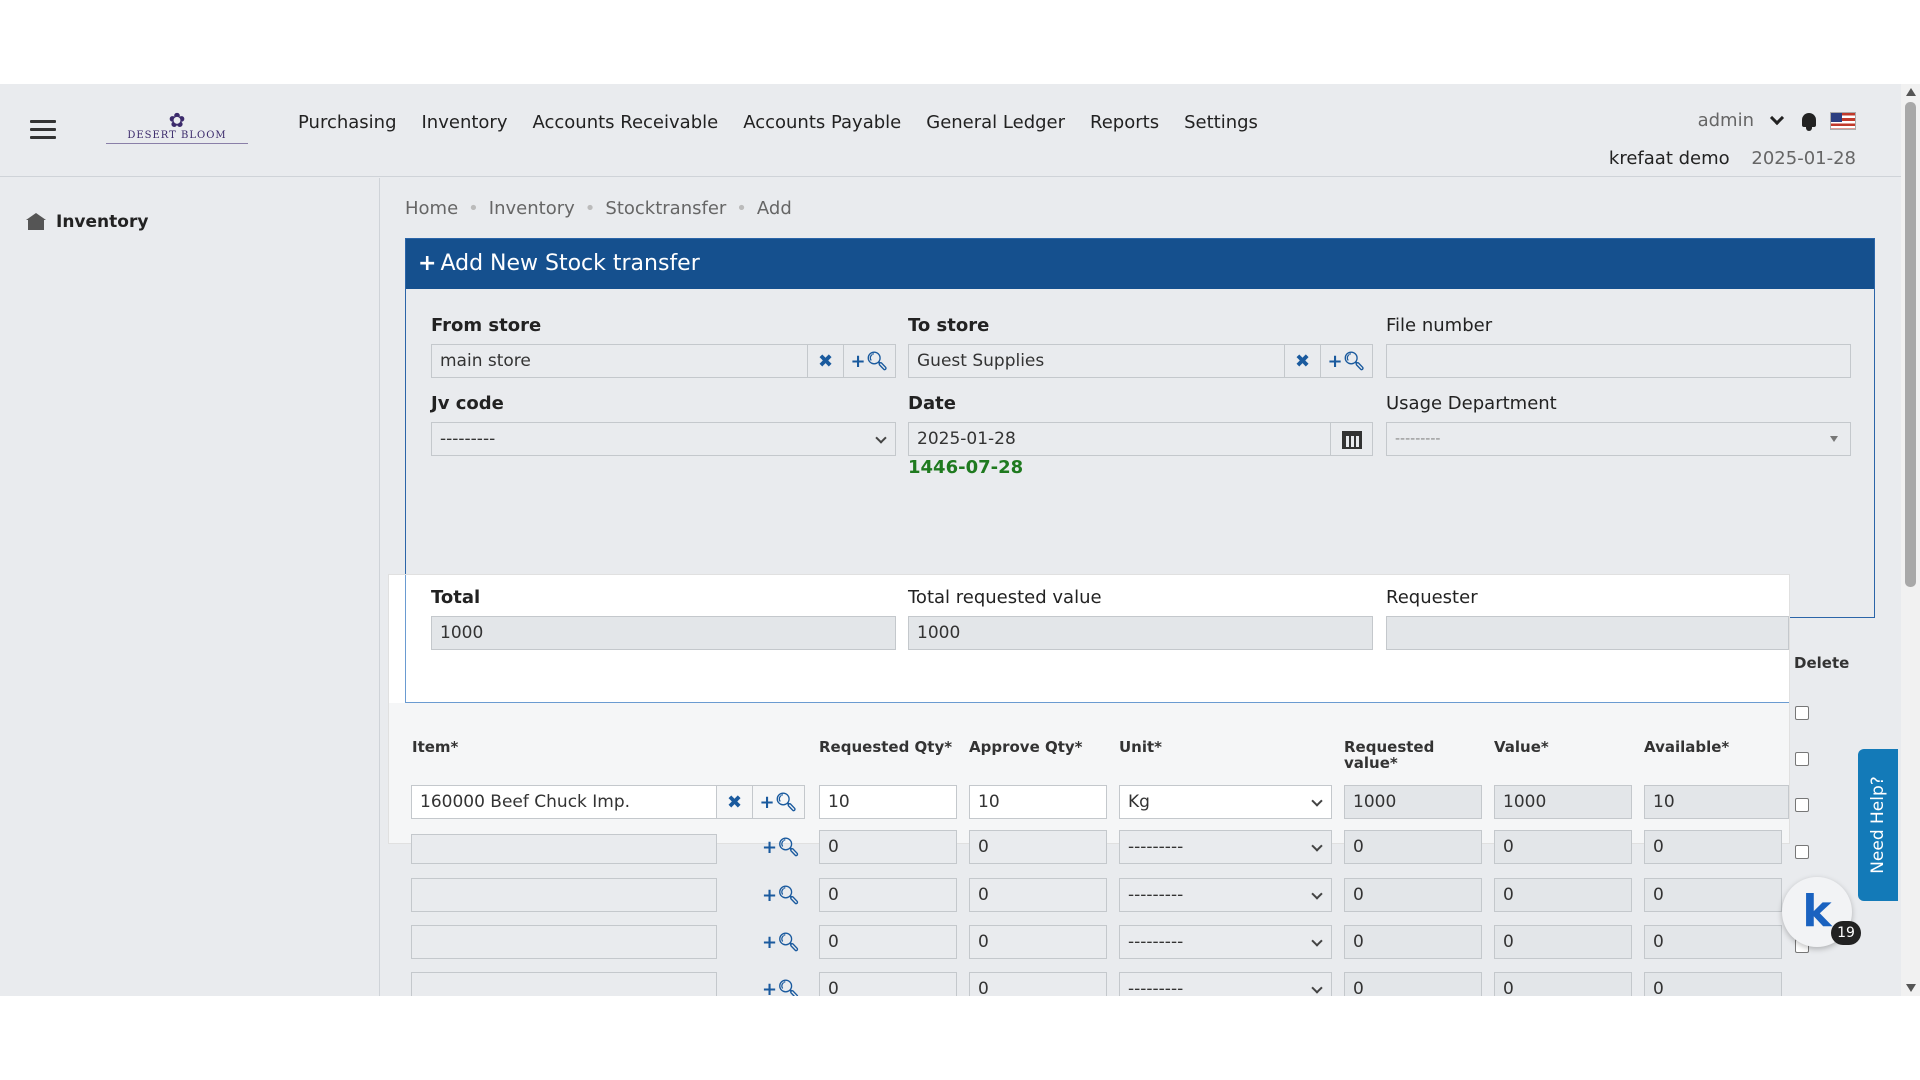 The height and width of the screenshot is (1080, 1920). What do you see at coordinates (1156, 895) in the screenshot?
I see `row3-unit-value: ---------` at bounding box center [1156, 895].